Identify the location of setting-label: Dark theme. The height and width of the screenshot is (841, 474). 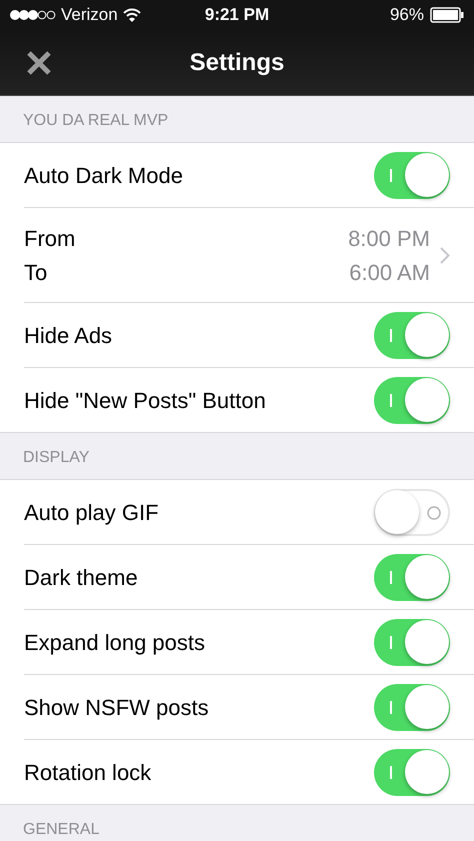
(81, 577).